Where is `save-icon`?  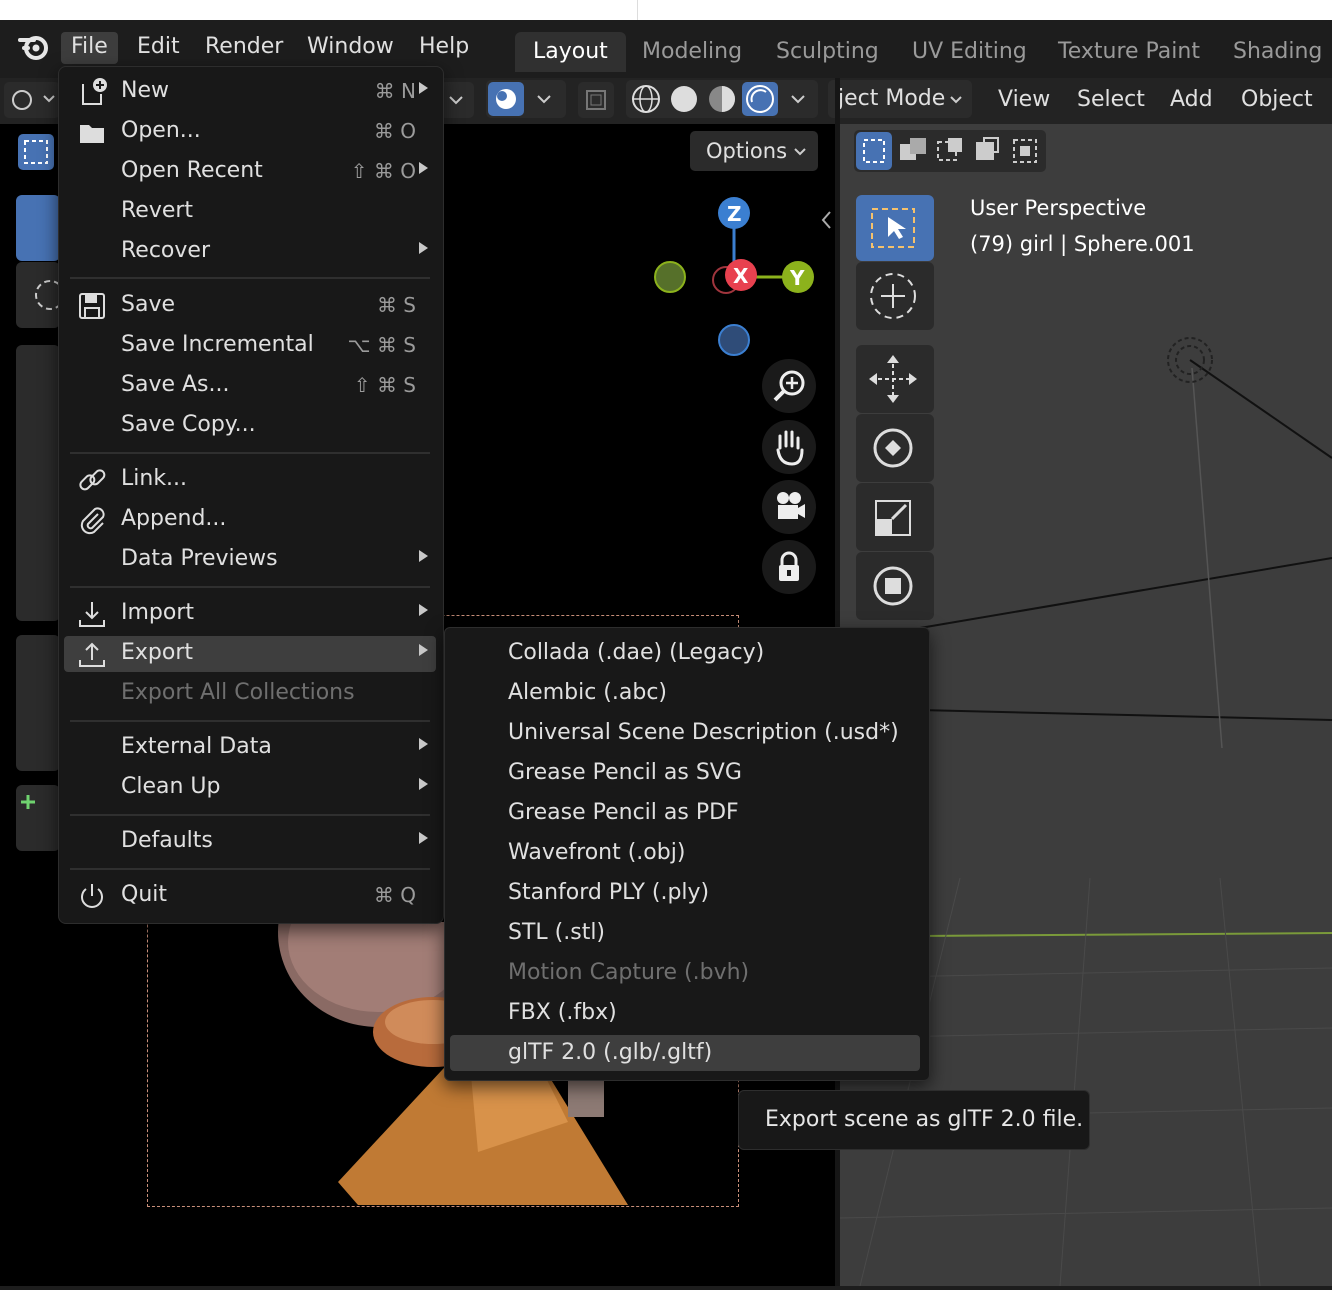 save-icon is located at coordinates (92, 306).